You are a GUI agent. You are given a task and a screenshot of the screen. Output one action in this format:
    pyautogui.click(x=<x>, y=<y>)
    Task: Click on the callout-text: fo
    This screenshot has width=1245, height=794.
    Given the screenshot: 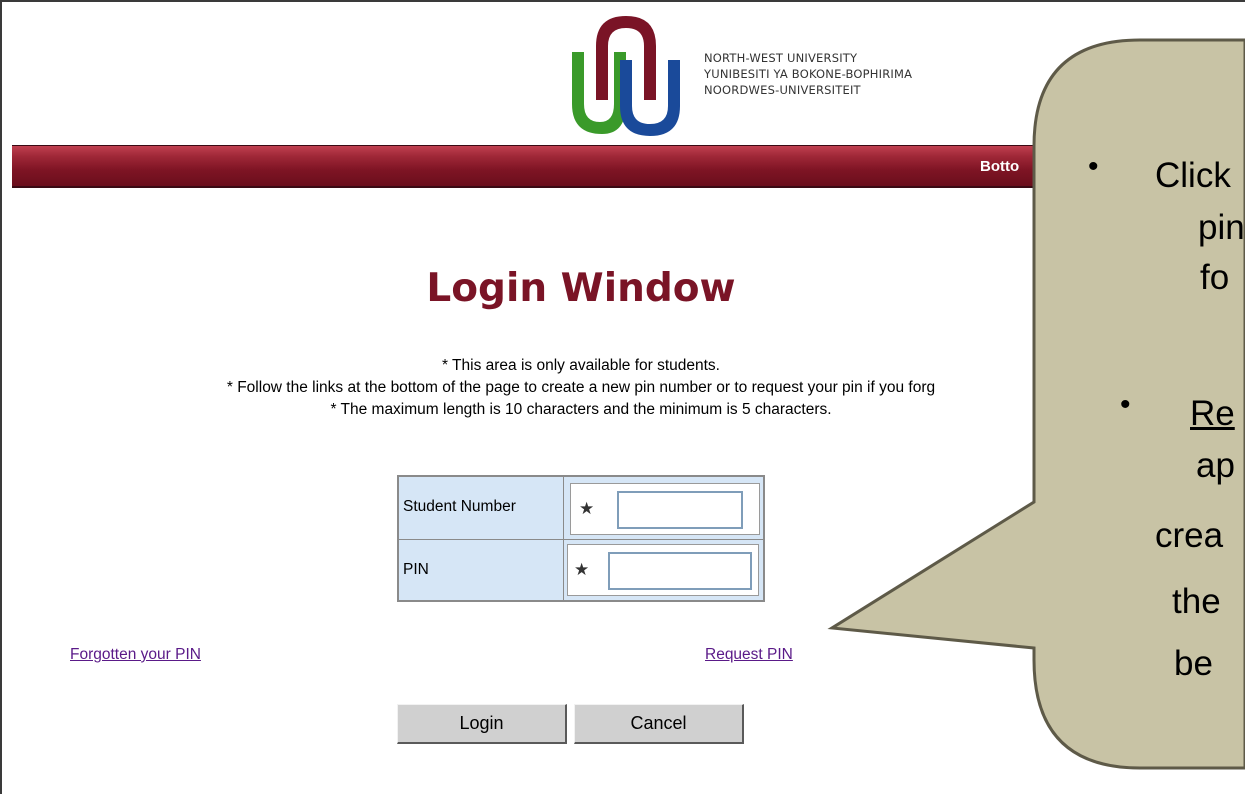 What is the action you would take?
    pyautogui.click(x=1215, y=277)
    